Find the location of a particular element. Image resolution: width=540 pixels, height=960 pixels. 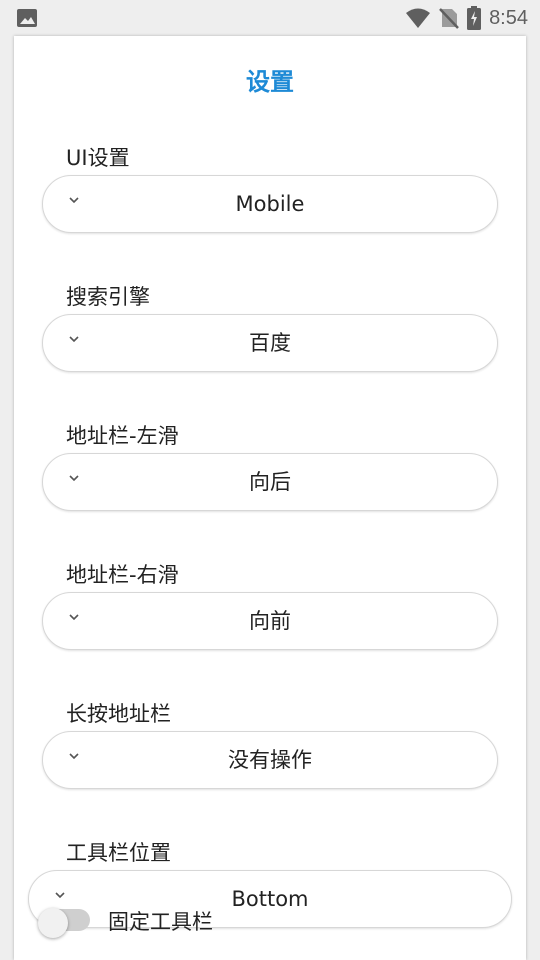

ui-mode-select: Mobile is located at coordinates (270, 204).